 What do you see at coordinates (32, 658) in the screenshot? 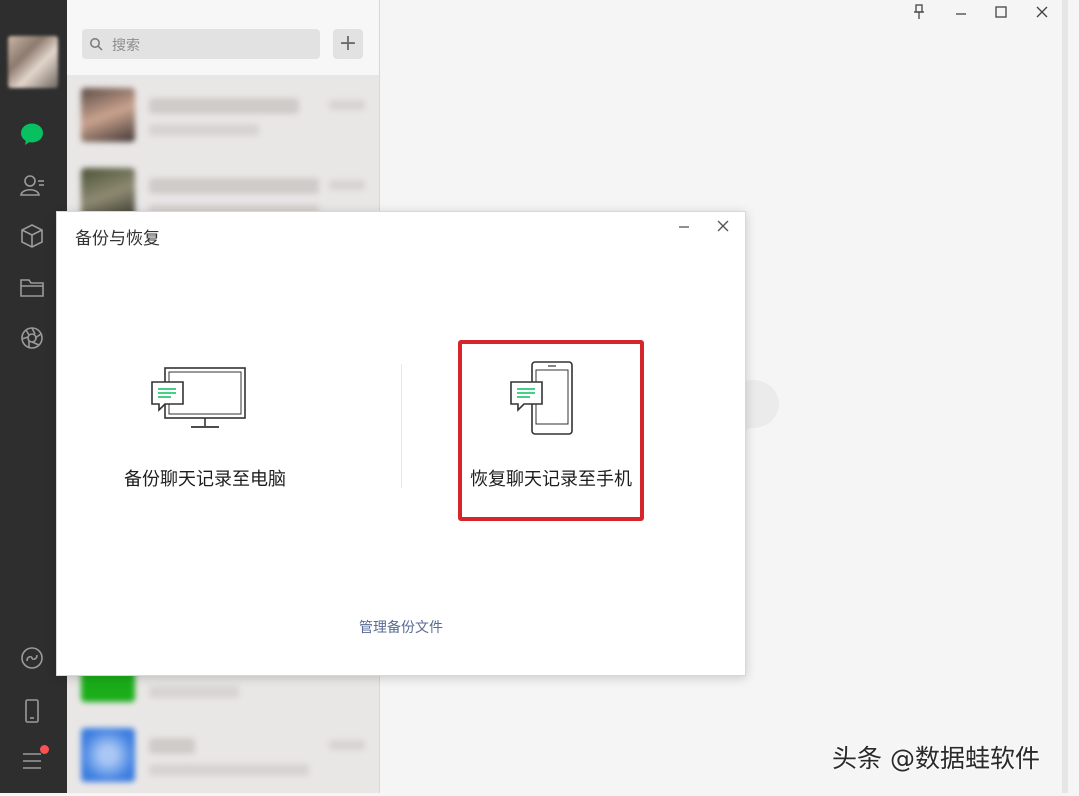
I see `mini-programs-icon` at bounding box center [32, 658].